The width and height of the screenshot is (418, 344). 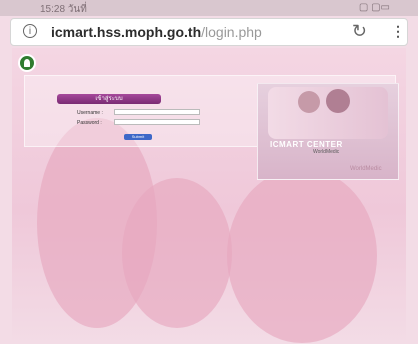 I want to click on info-circle-icon: i, so click(x=30, y=31).